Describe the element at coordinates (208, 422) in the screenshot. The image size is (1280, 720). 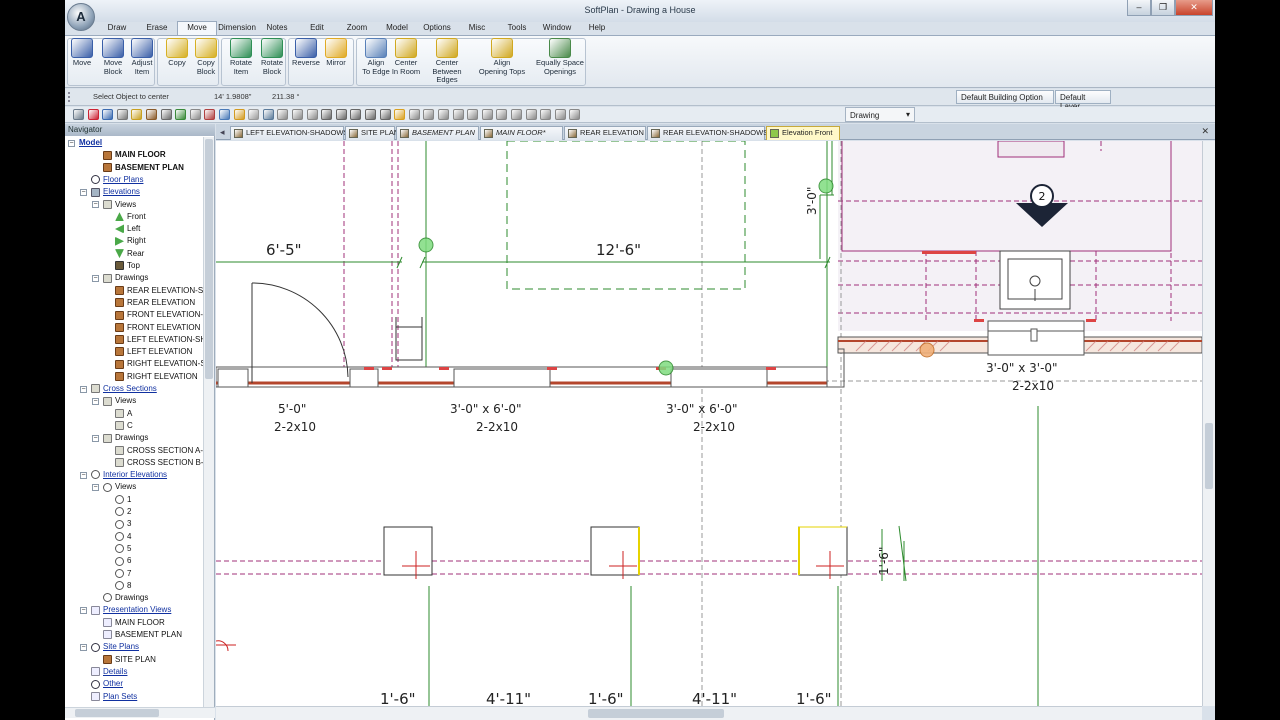
I see `navigator-vertical-scrollbar` at that location.